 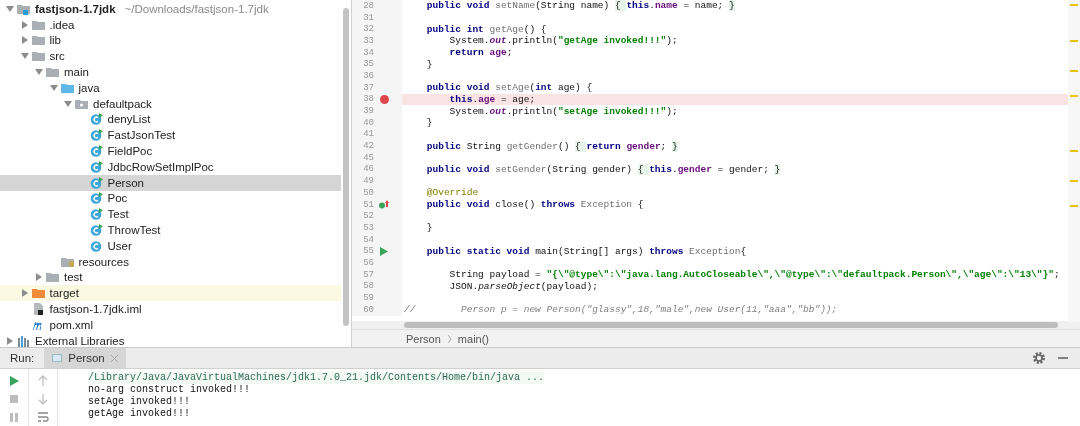 What do you see at coordinates (67, 261) in the screenshot?
I see `resources-folder-icon` at bounding box center [67, 261].